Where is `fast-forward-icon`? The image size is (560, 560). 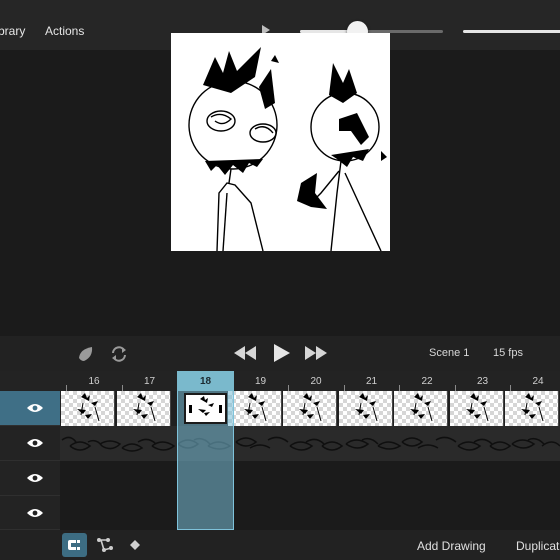
fast-forward-icon is located at coordinates (316, 353).